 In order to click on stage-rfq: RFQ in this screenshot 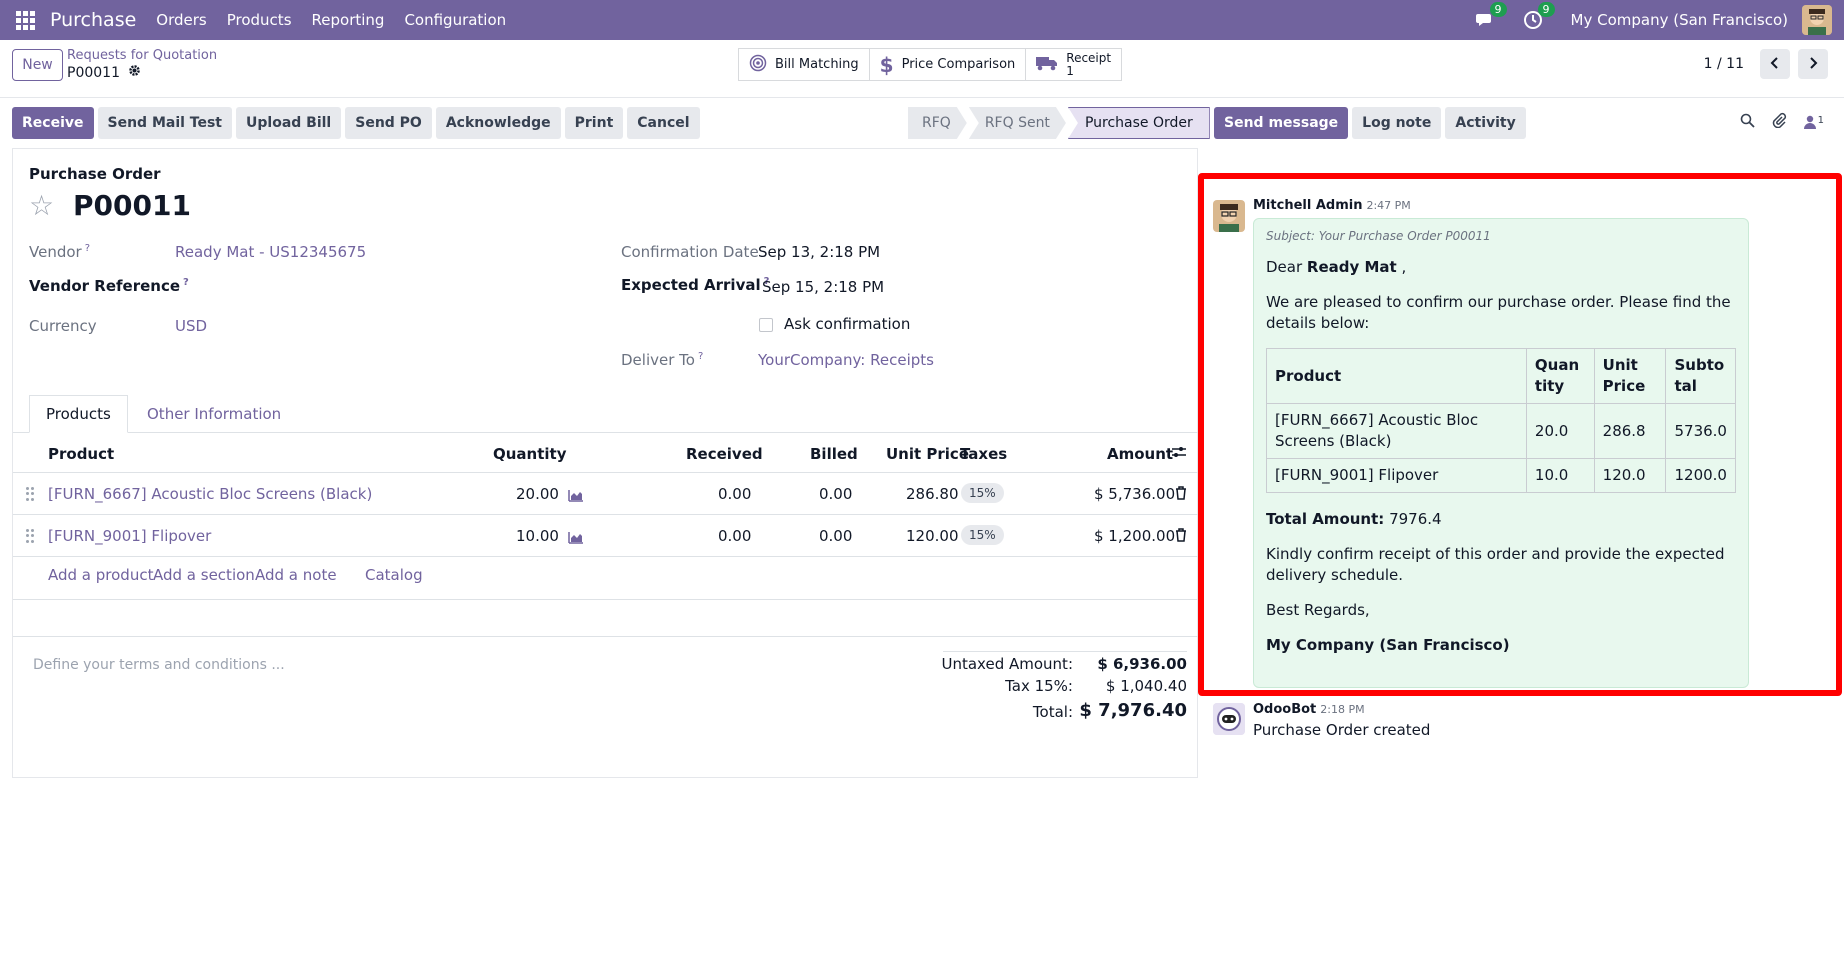, I will do `click(937, 123)`.